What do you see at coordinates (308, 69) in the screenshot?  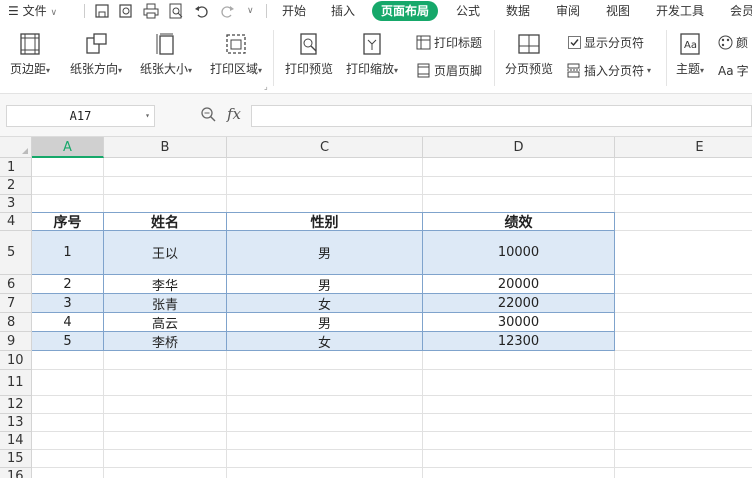 I see `print-preview-label: 打印预览` at bounding box center [308, 69].